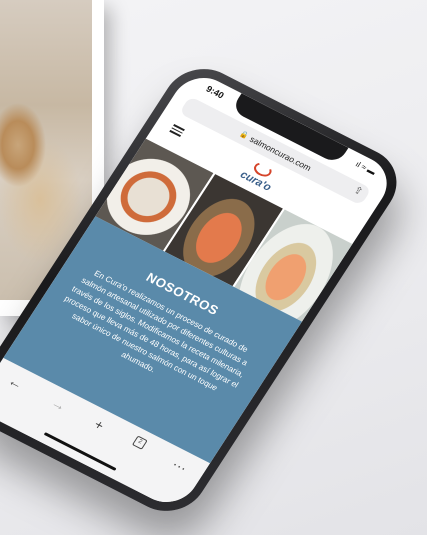 This screenshot has width=427, height=535. What do you see at coordinates (58, 404) in the screenshot?
I see `forward-icon: →` at bounding box center [58, 404].